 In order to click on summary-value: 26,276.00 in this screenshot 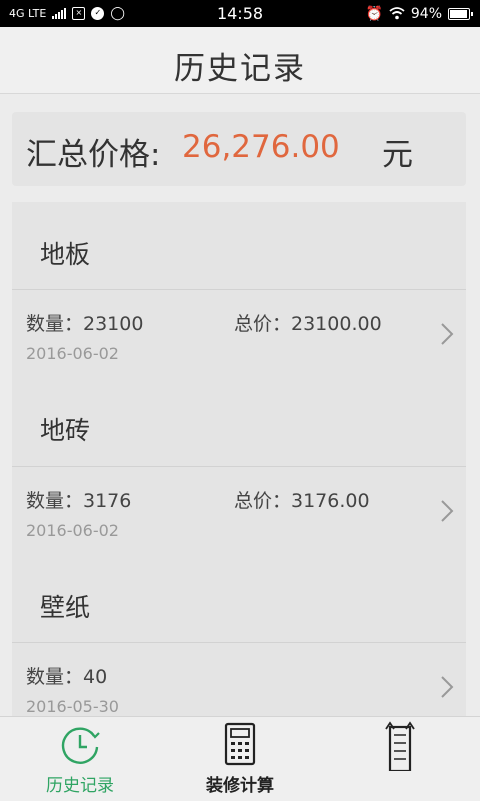, I will do `click(261, 147)`.